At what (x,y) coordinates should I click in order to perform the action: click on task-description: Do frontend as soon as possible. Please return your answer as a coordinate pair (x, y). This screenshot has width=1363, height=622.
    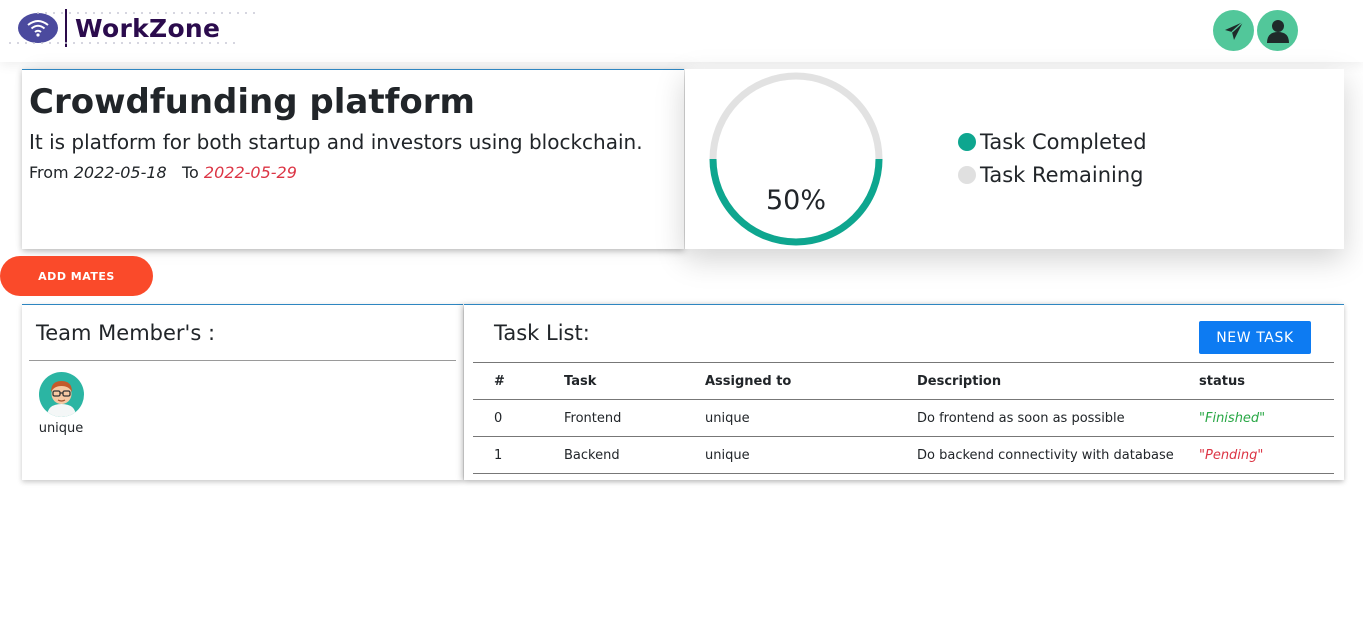
    Looking at the image, I should click on (1037, 418).